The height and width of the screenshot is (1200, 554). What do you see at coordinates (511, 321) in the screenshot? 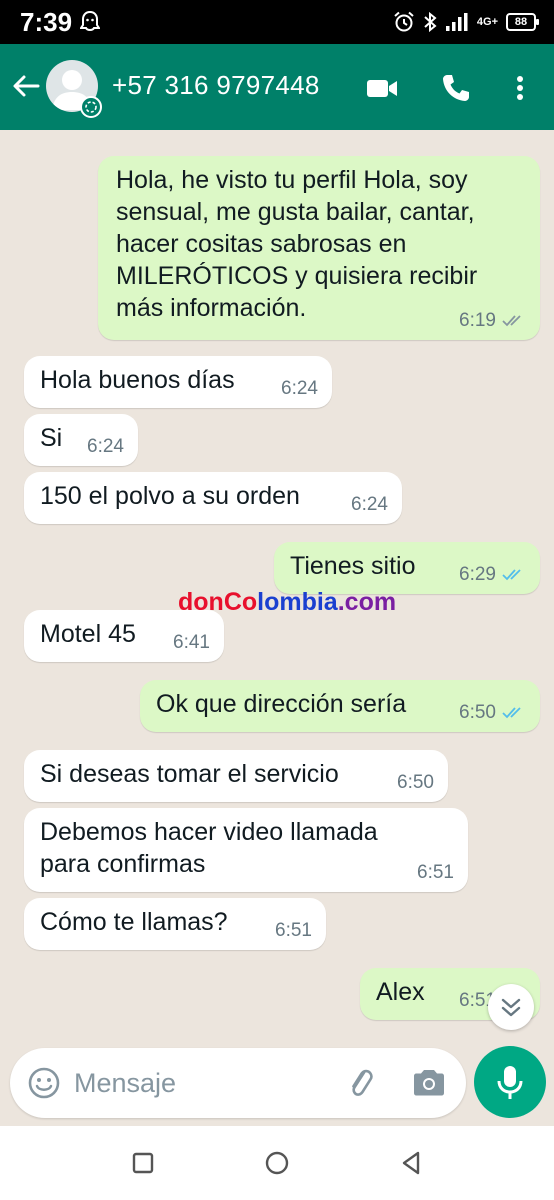
I see `double-check-icon` at bounding box center [511, 321].